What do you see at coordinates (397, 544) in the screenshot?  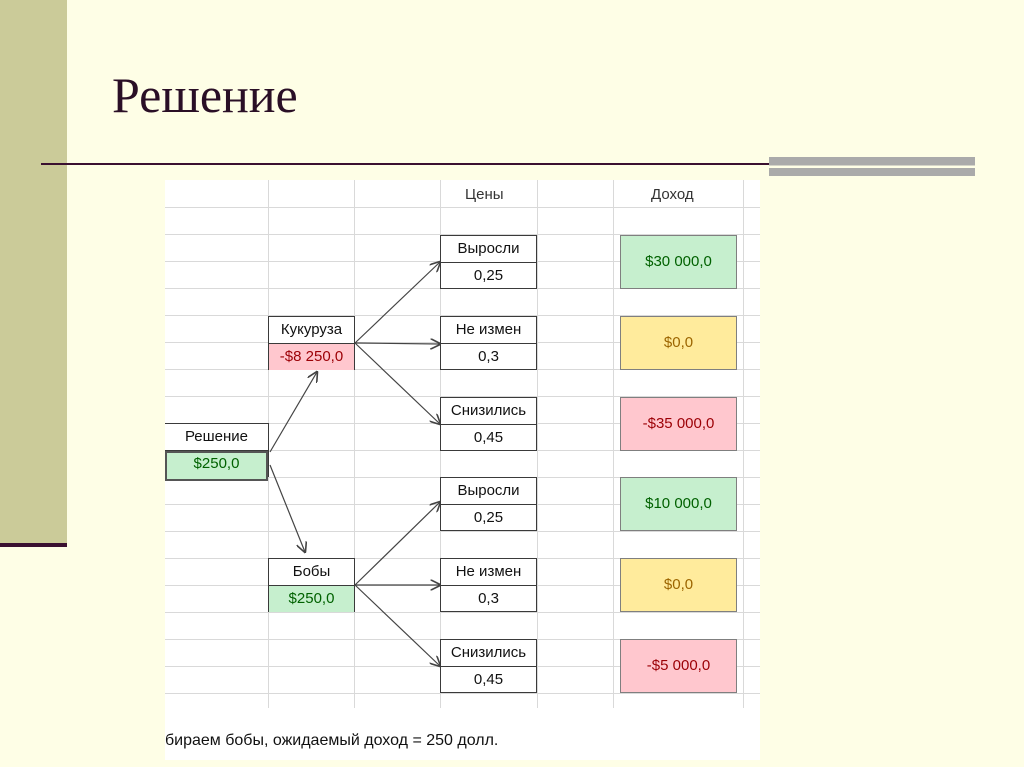 I see `arrow-beans-up` at bounding box center [397, 544].